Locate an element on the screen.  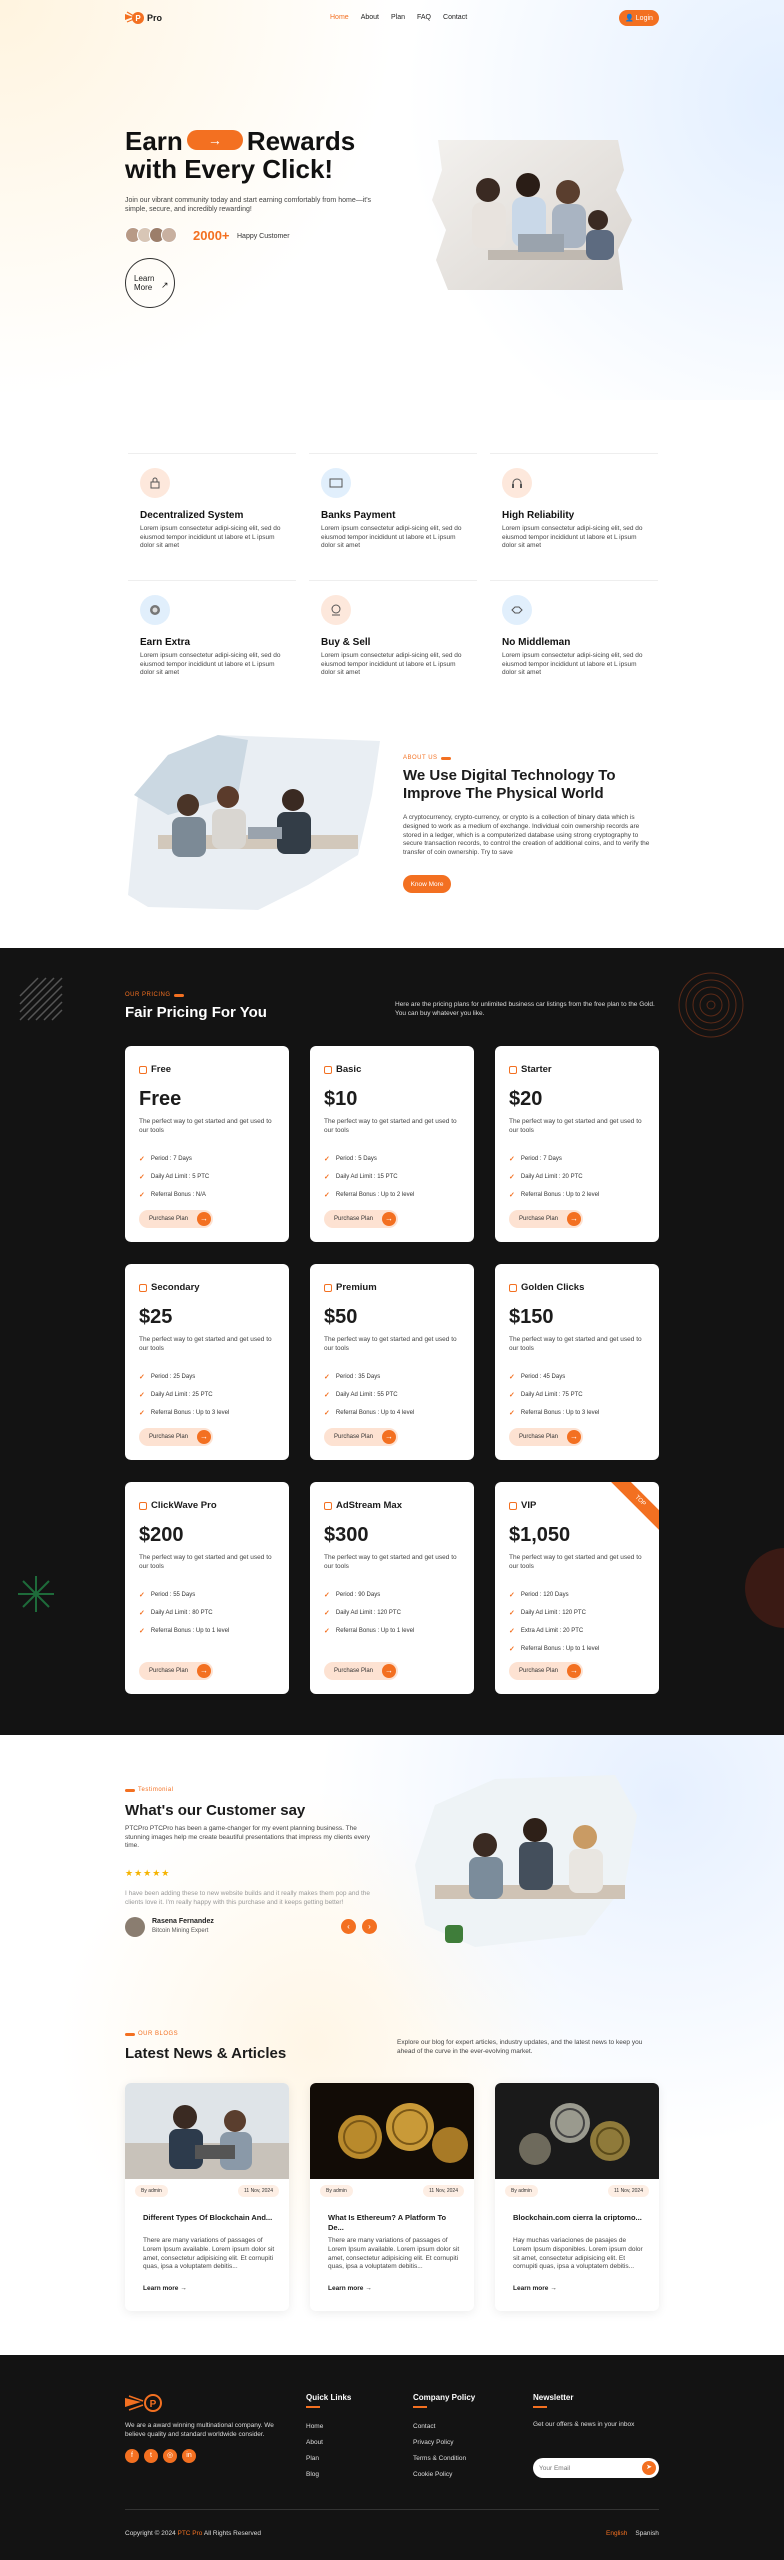
plan-feature-label: Referral Bonus : Up to 4 level is located at coordinates (375, 1413).